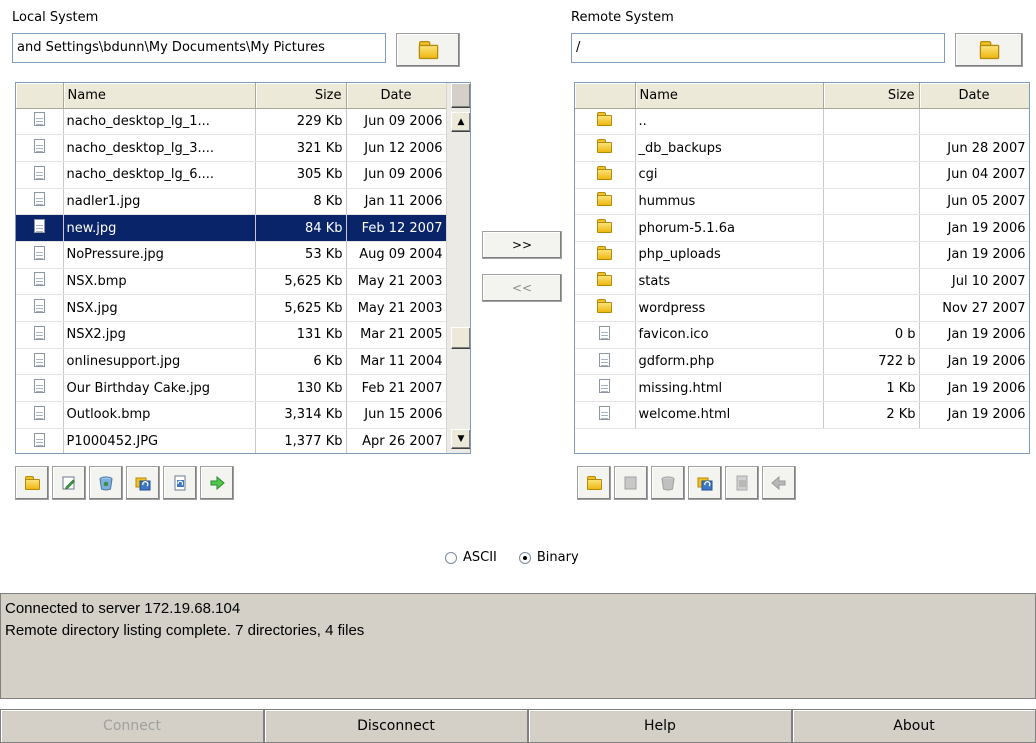  I want to click on file-row: php_uploads Jan 19 2006, so click(802, 255).